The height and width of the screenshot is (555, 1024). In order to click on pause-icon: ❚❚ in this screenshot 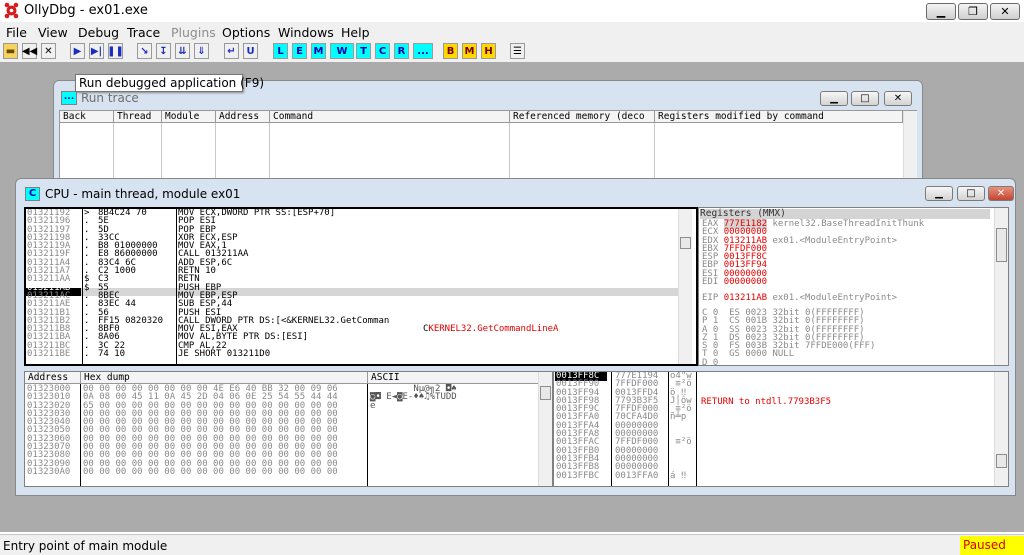, I will do `click(115, 51)`.